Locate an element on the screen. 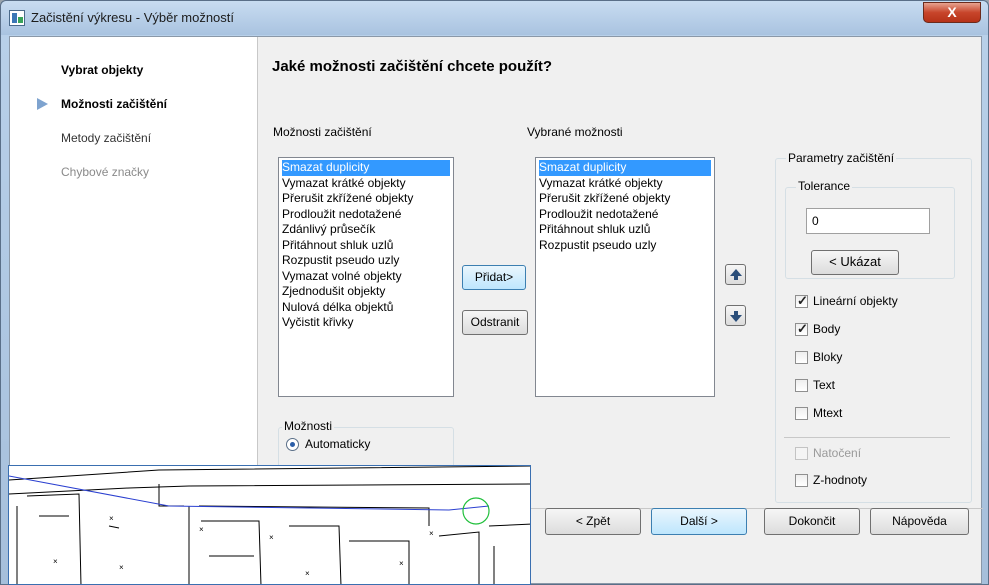  move-up-button is located at coordinates (735, 274).